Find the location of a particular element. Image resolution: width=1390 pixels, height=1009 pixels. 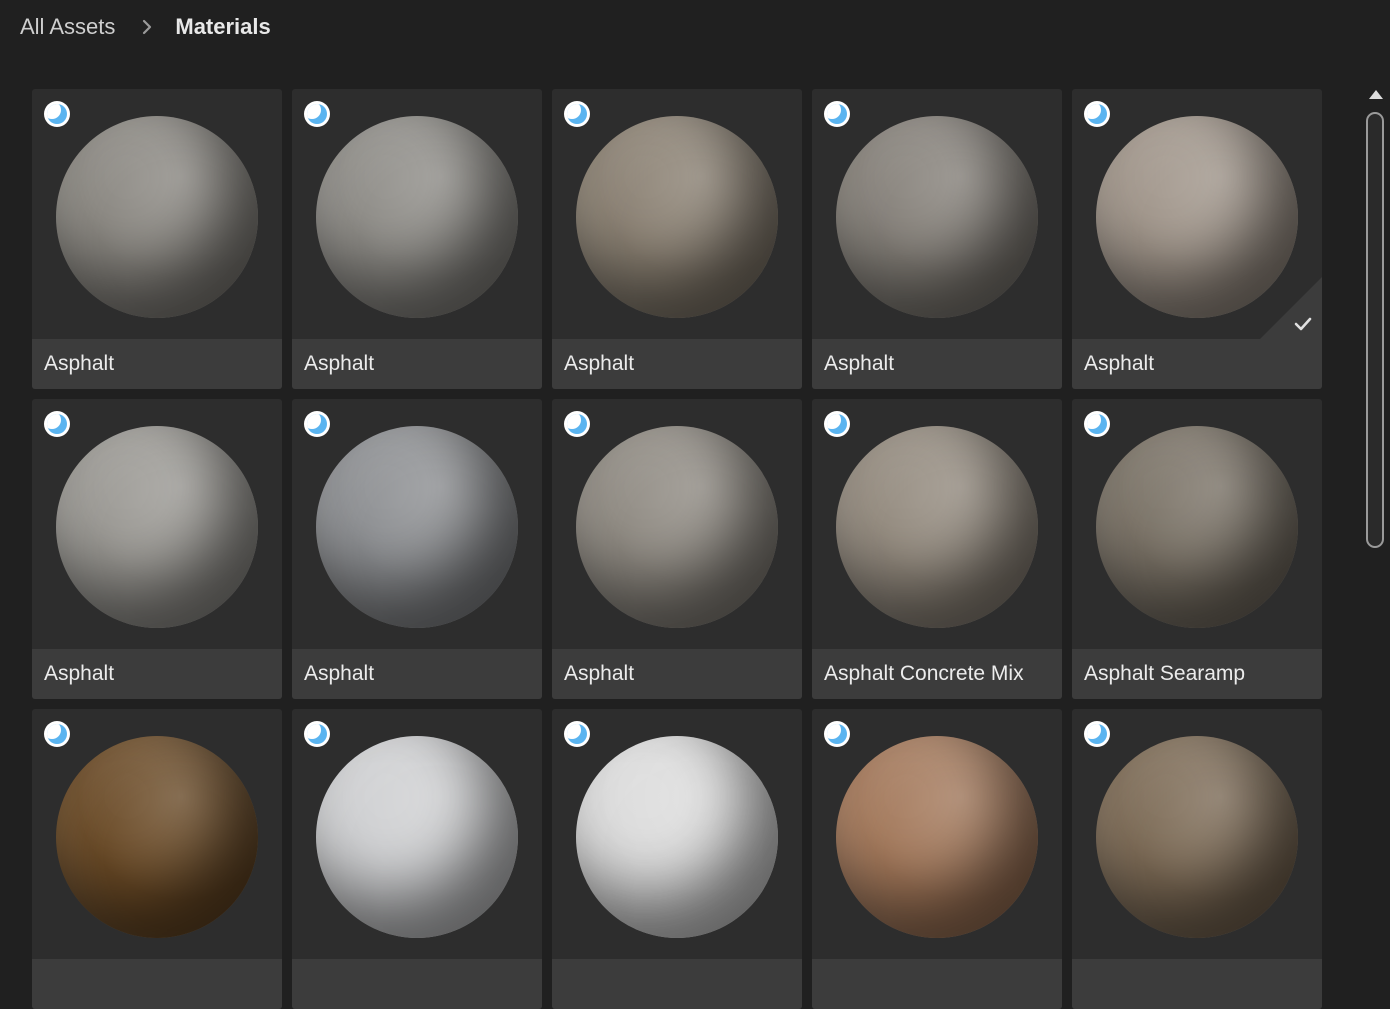

chevron-right-icon is located at coordinates (147, 27).